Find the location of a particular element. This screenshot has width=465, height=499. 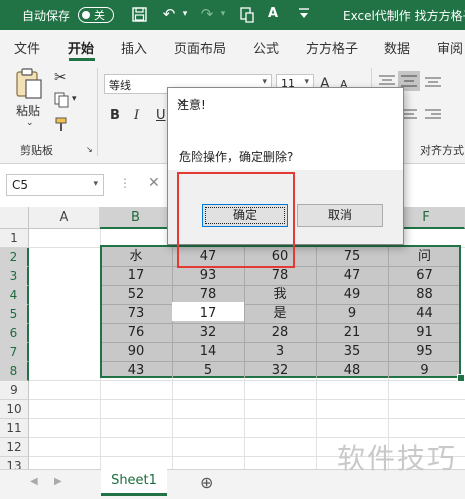

column-header-a: A is located at coordinates (64, 218).